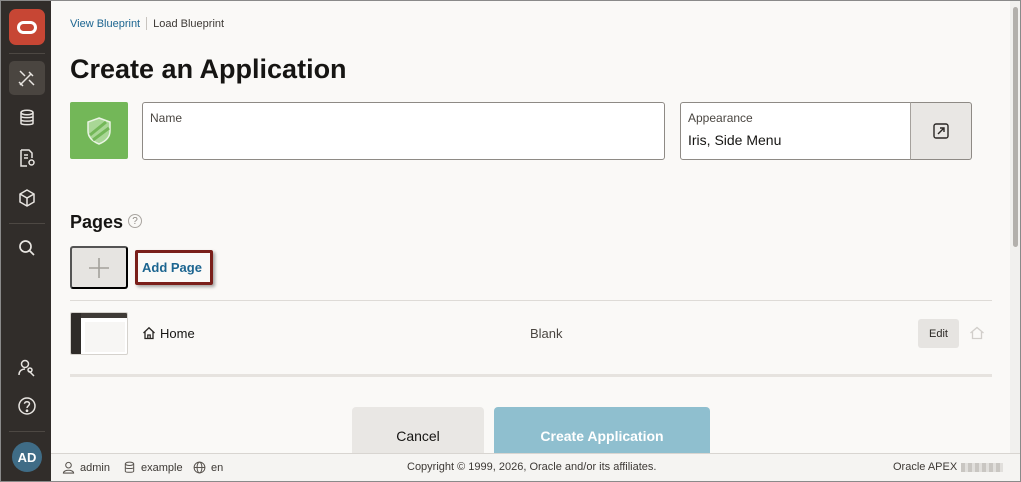 The image size is (1021, 482). I want to click on globe-icon, so click(199, 467).